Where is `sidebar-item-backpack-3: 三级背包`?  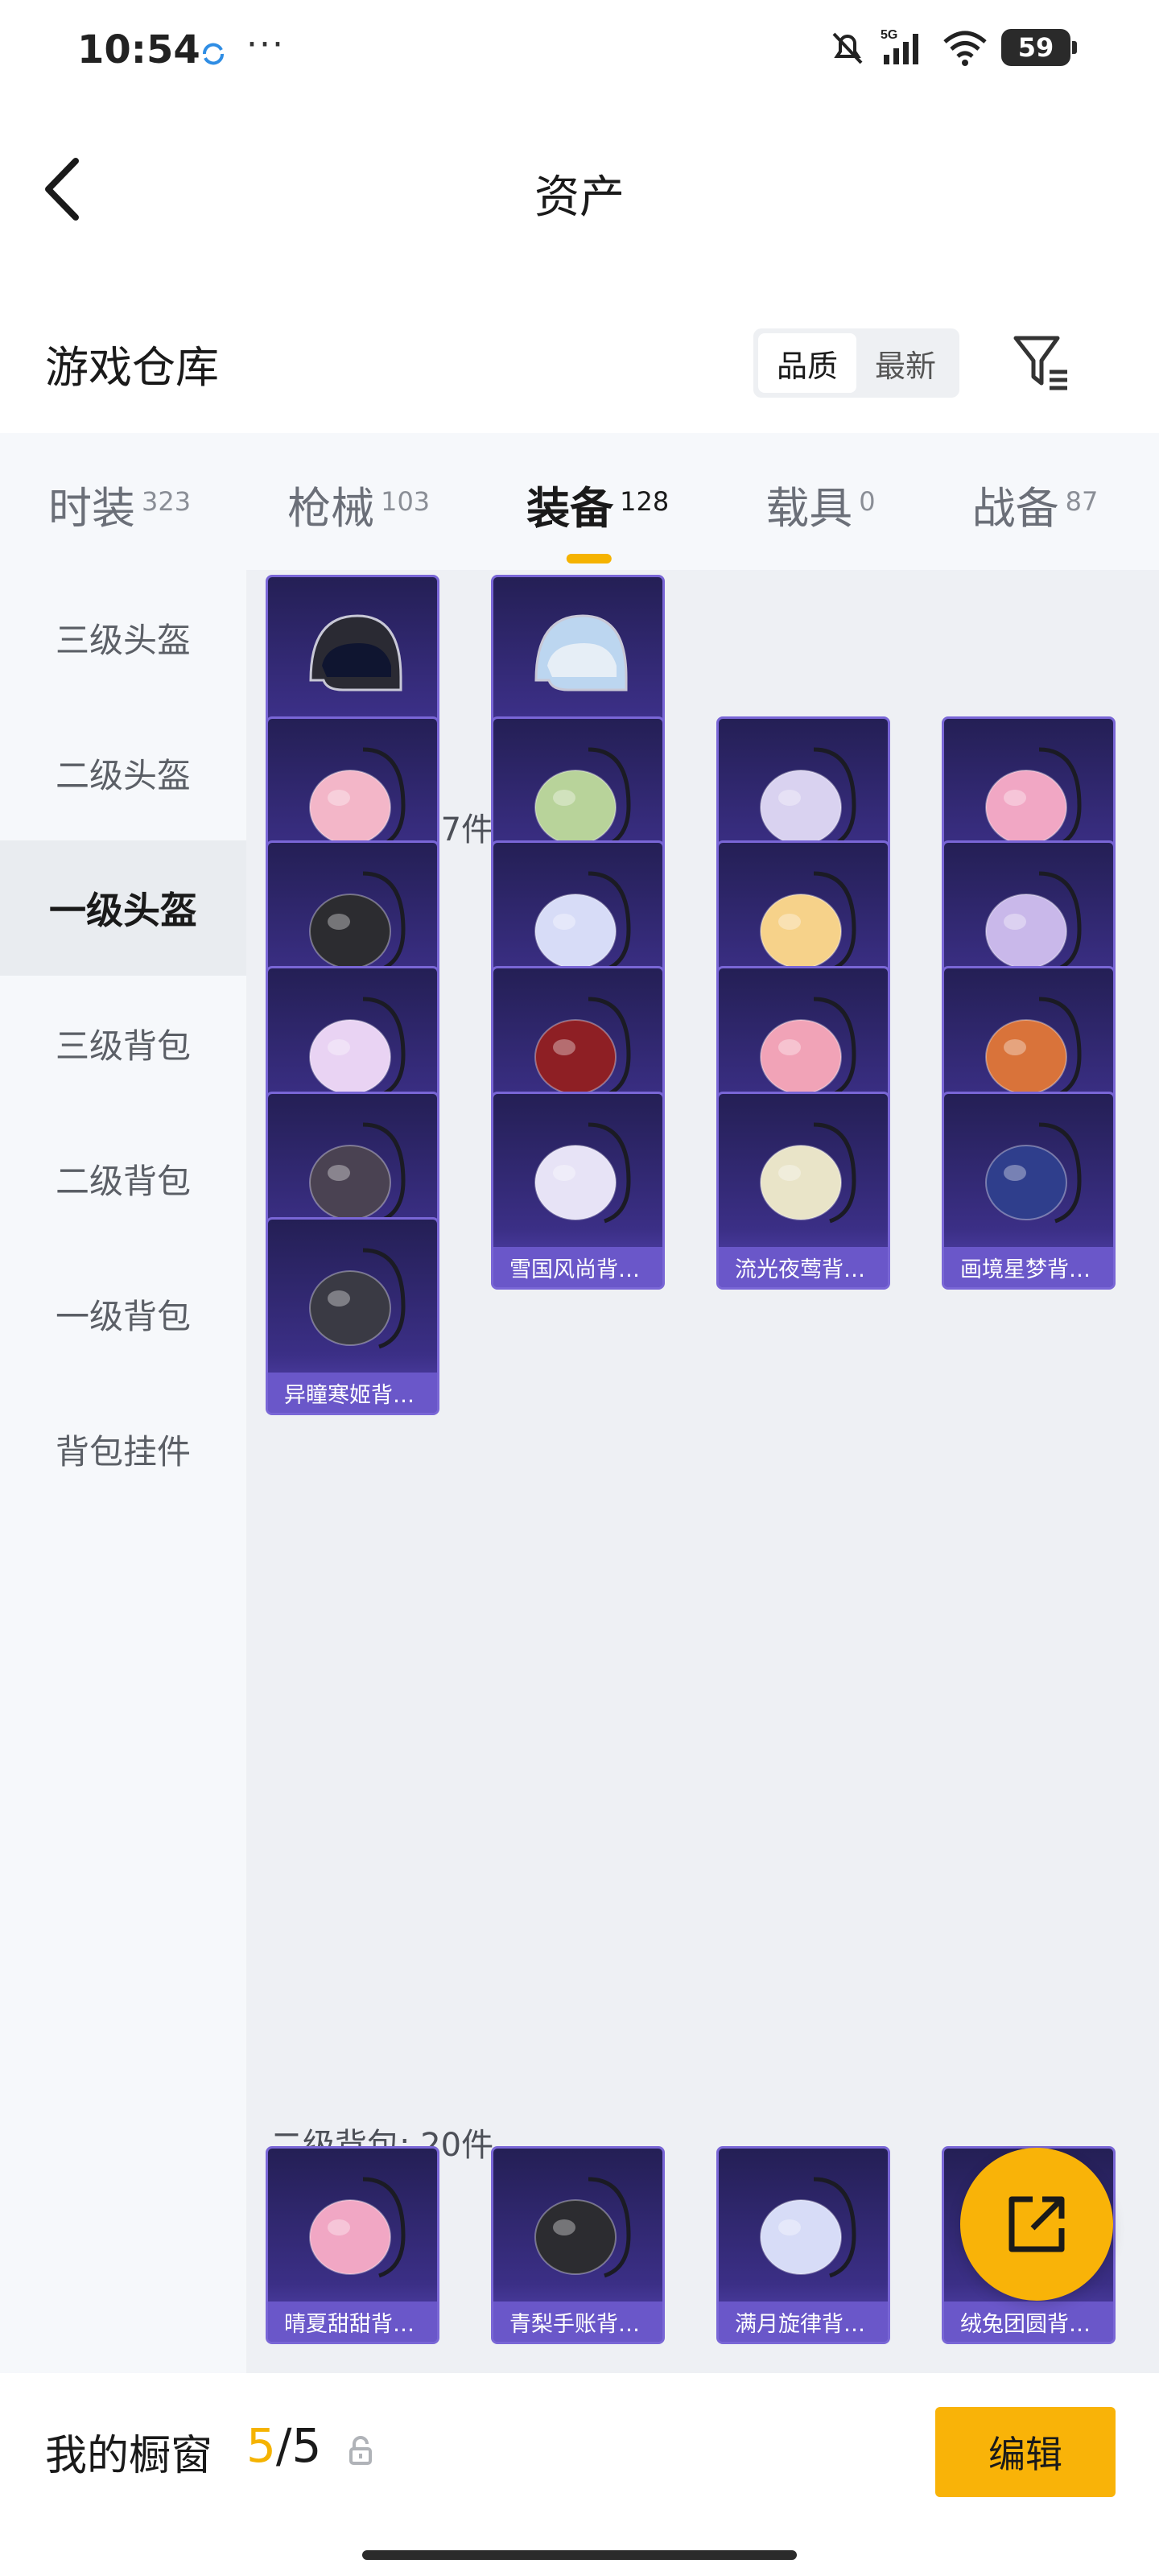 sidebar-item-backpack-3: 三级背包 is located at coordinates (123, 1043).